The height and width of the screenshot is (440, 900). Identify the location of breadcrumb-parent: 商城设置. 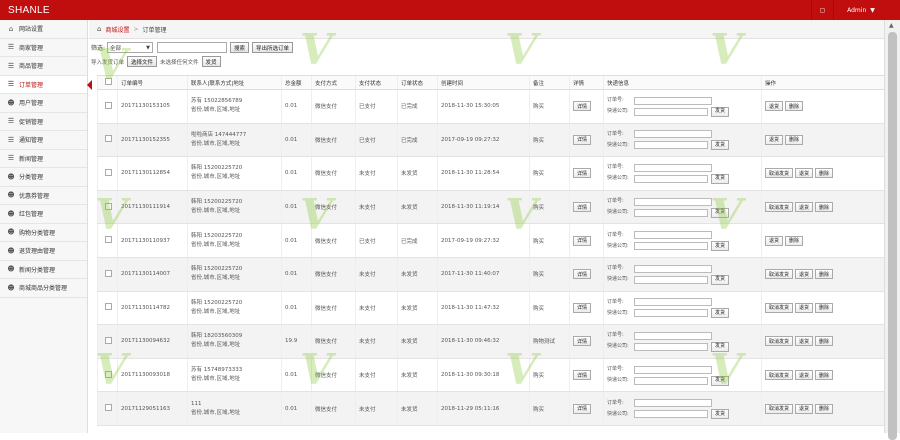
(117, 29).